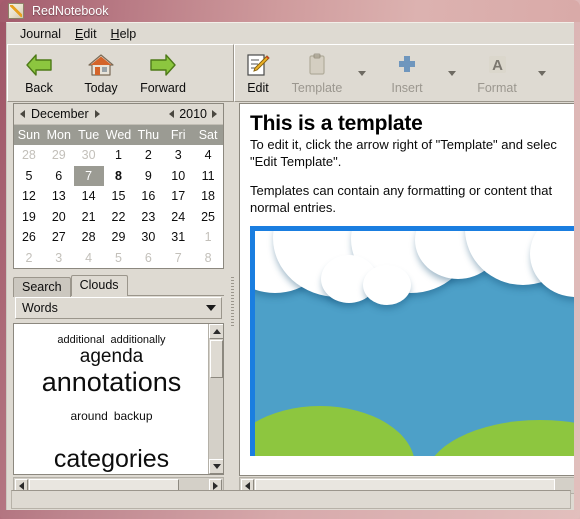 The image size is (580, 519). I want to click on insert-button: Insert, so click(407, 72).